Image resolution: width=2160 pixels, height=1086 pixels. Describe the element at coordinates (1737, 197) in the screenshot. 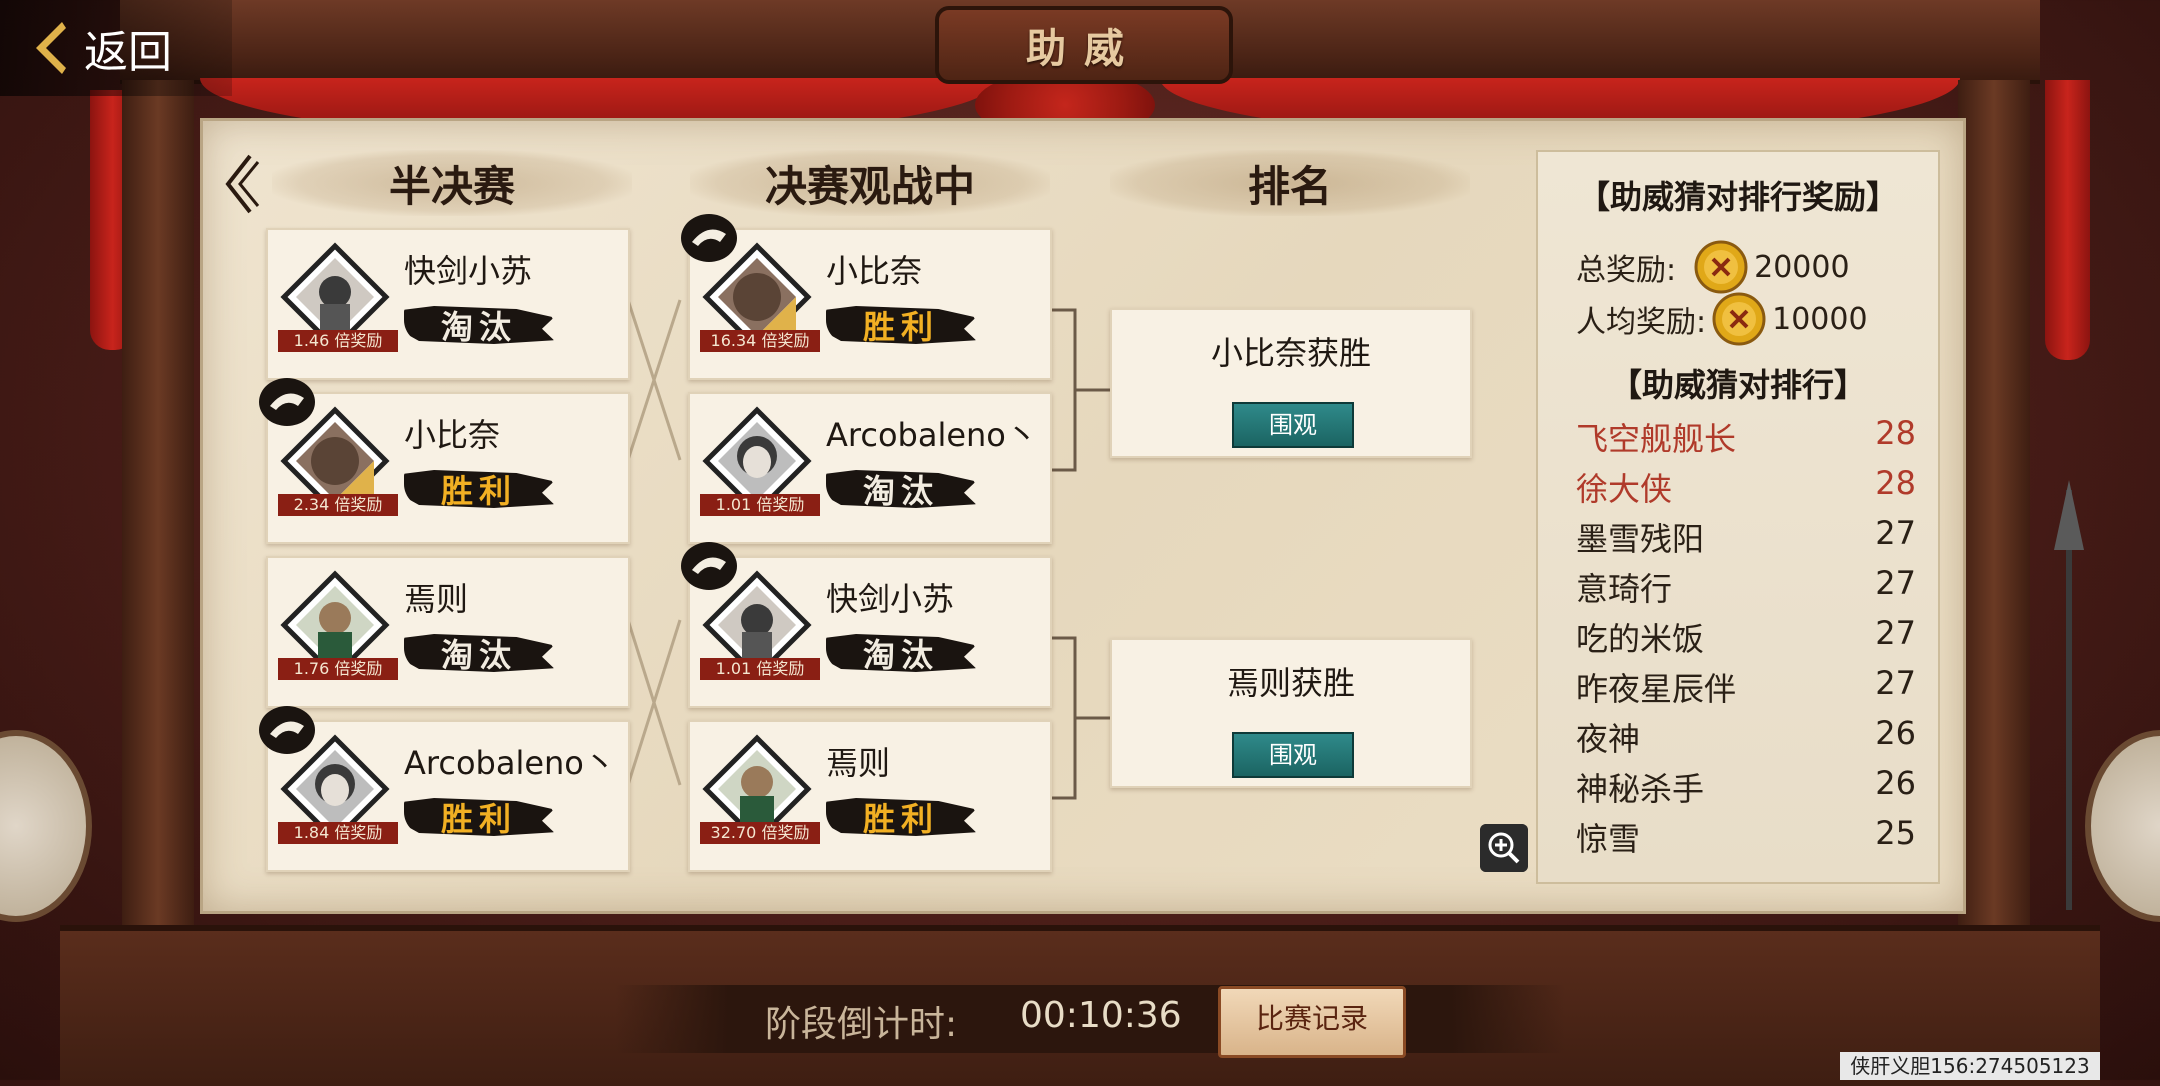

I see `reward-title: 【助威猜对排行奖励】` at that location.